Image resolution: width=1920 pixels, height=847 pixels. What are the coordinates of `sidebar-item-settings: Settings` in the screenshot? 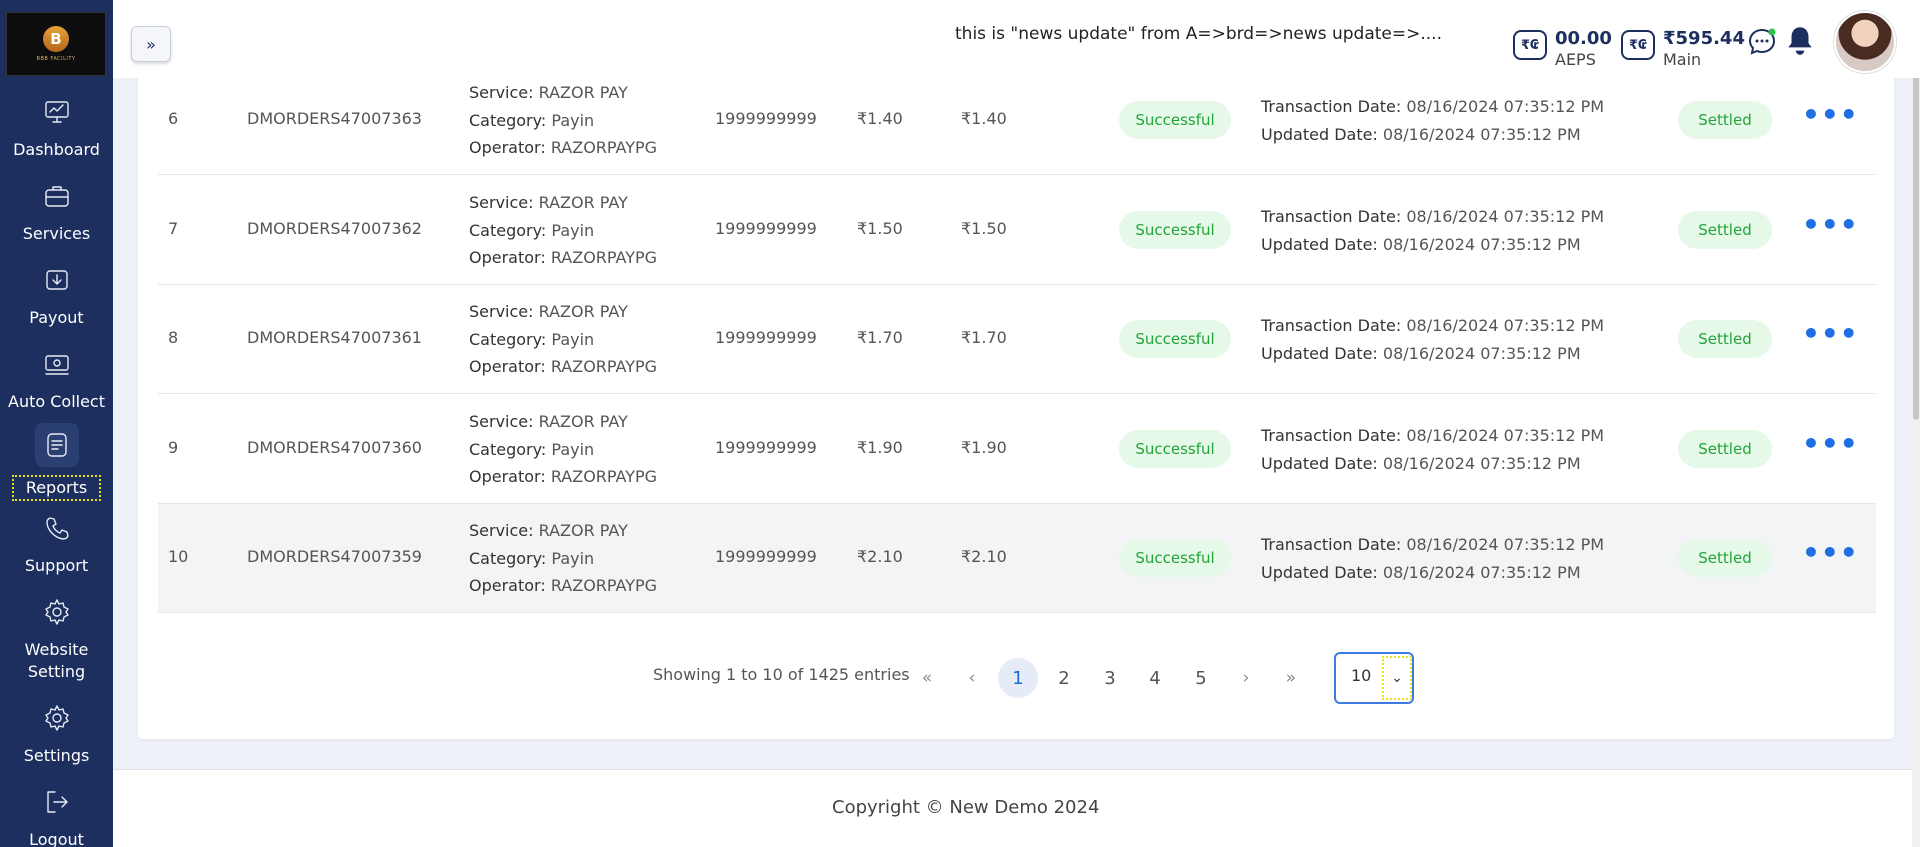 It's located at (56, 734).